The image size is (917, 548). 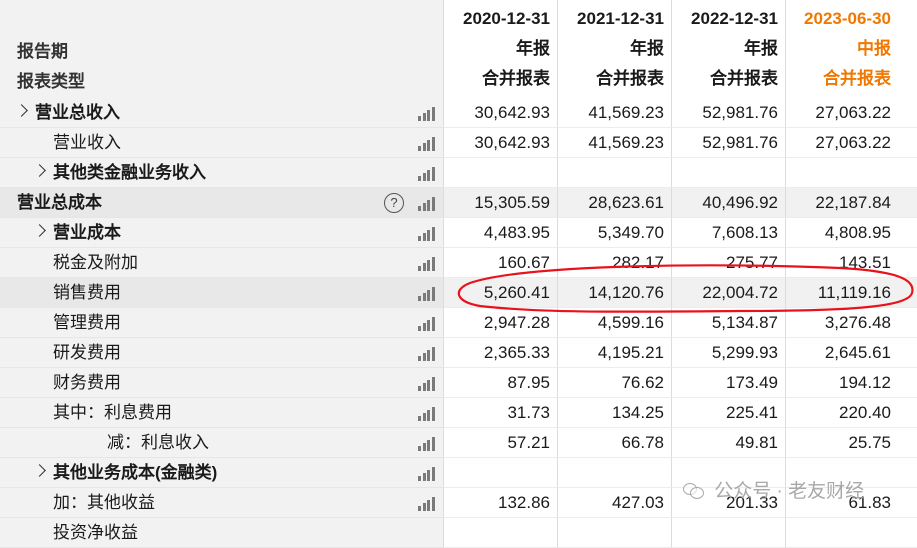 I want to click on value-cell: 52,981.76, so click(x=728, y=143).